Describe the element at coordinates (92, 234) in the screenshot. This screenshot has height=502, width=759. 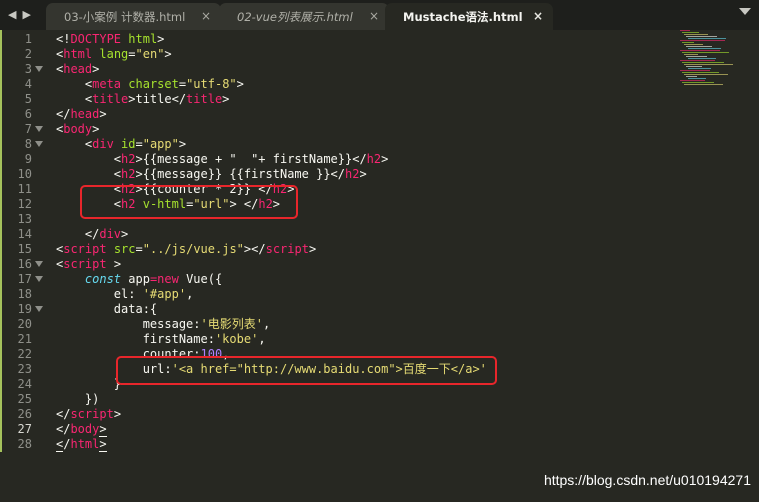
I see `code-text: </div>` at that location.